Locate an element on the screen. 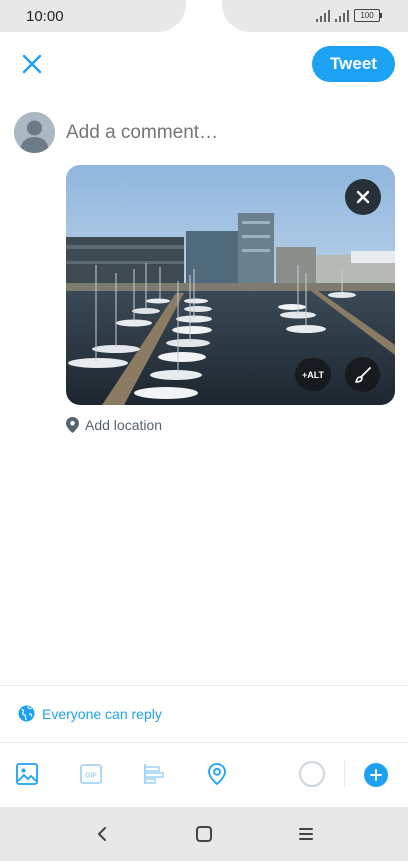 The image size is (408, 861). location-pin-icon is located at coordinates (72, 425).